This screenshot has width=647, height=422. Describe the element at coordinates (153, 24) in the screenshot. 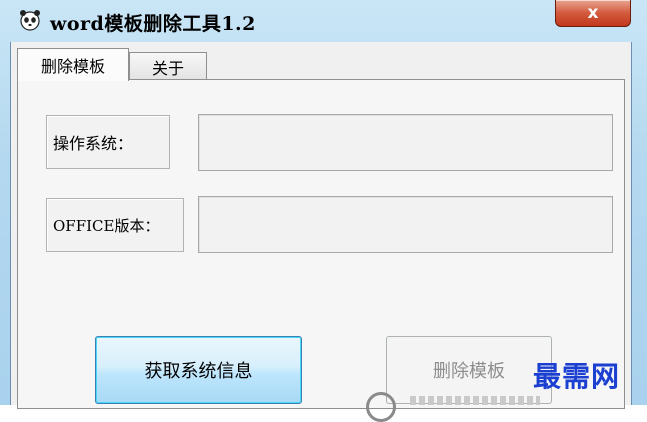

I see `window-title: word模板删除工具1.2` at that location.